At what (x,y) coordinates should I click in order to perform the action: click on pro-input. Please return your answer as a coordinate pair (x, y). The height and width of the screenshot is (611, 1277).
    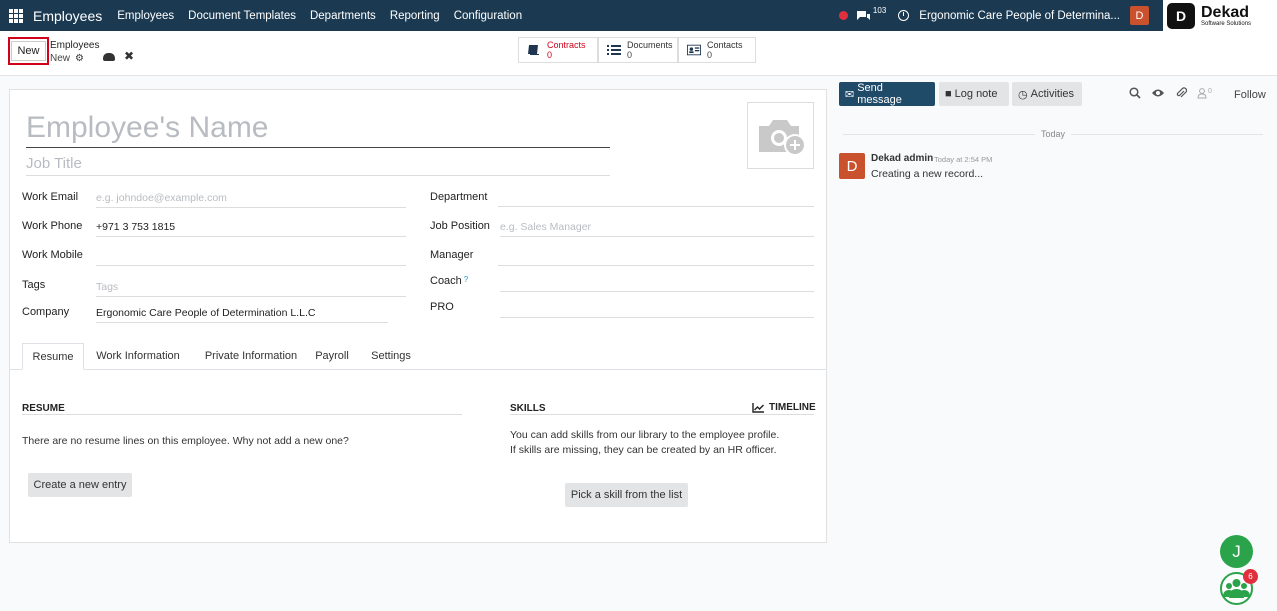
    Looking at the image, I should click on (657, 309).